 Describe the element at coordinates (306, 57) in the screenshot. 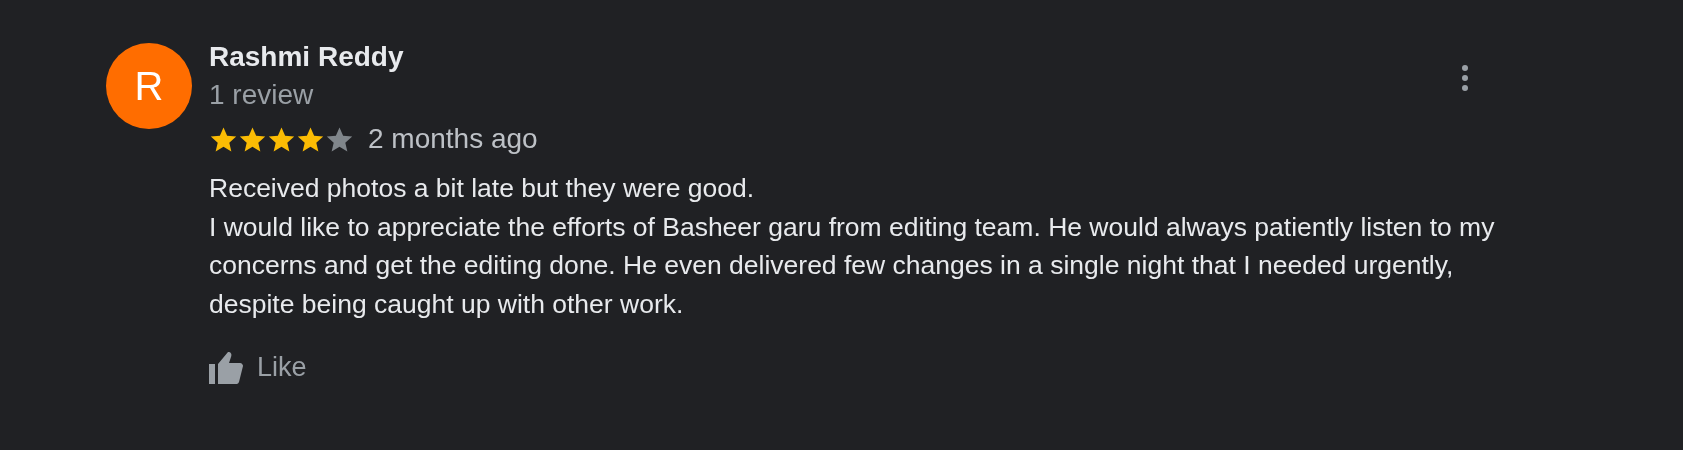

I see `author-name: Rashmi Reddy` at that location.